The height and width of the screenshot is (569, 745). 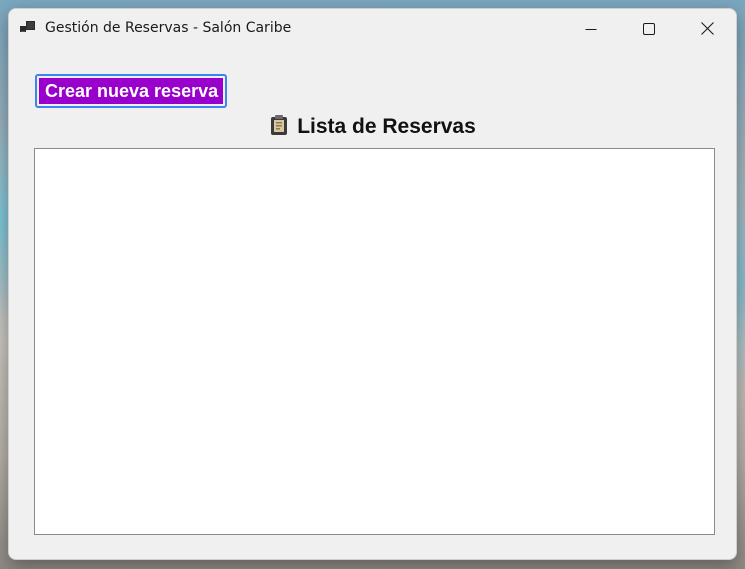 I want to click on minimize-button, so click(x=591, y=29).